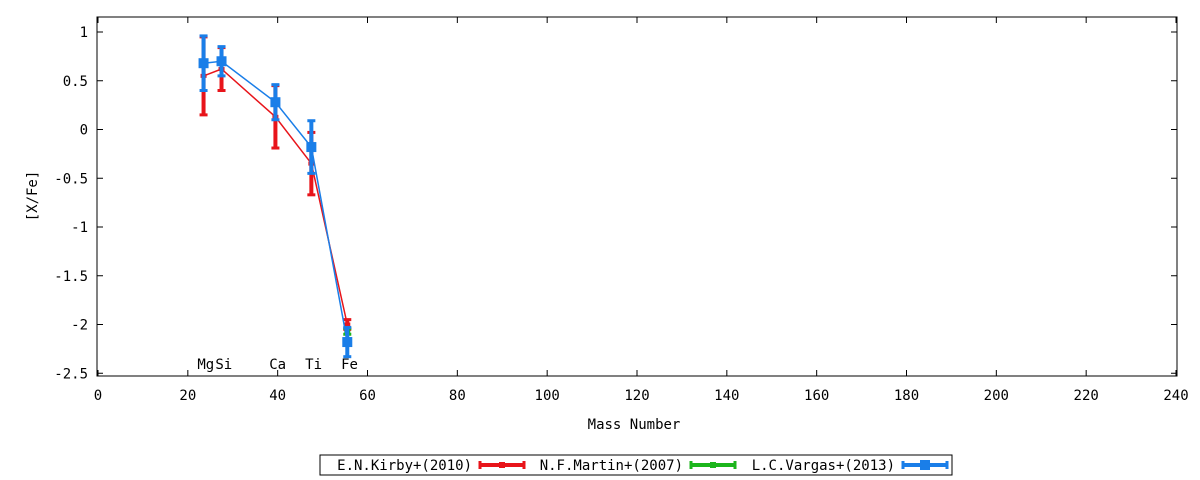 This screenshot has width=1200, height=480. Describe the element at coordinates (79, 326) in the screenshot. I see `y-tick-label: -2` at that location.